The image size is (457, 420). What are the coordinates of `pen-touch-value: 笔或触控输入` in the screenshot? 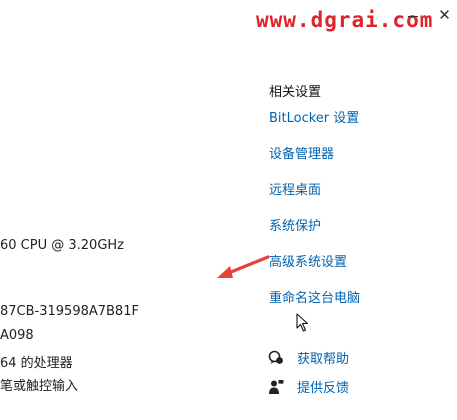 It's located at (39, 386).